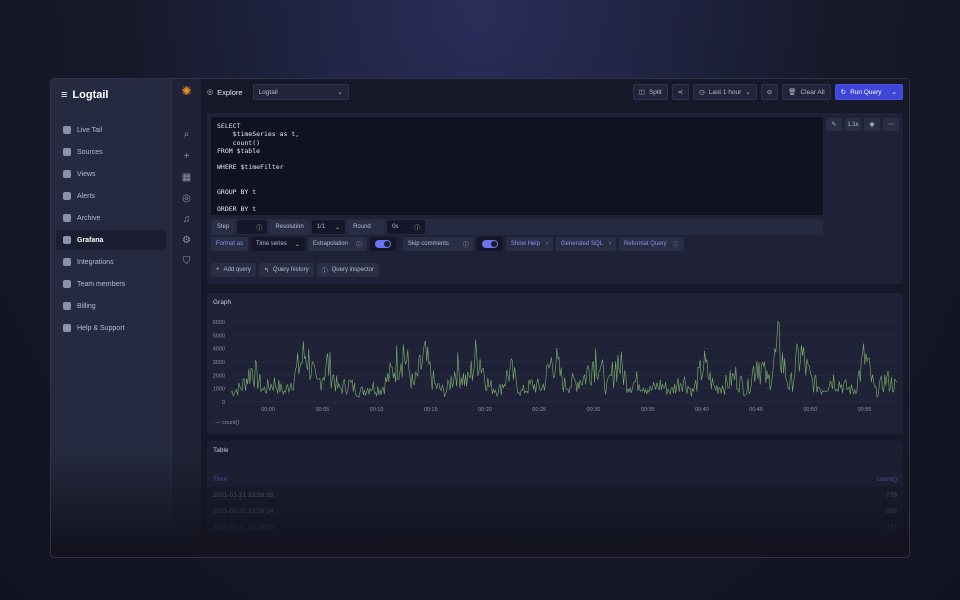  I want to click on trash-icon: 🗑, so click(792, 92).